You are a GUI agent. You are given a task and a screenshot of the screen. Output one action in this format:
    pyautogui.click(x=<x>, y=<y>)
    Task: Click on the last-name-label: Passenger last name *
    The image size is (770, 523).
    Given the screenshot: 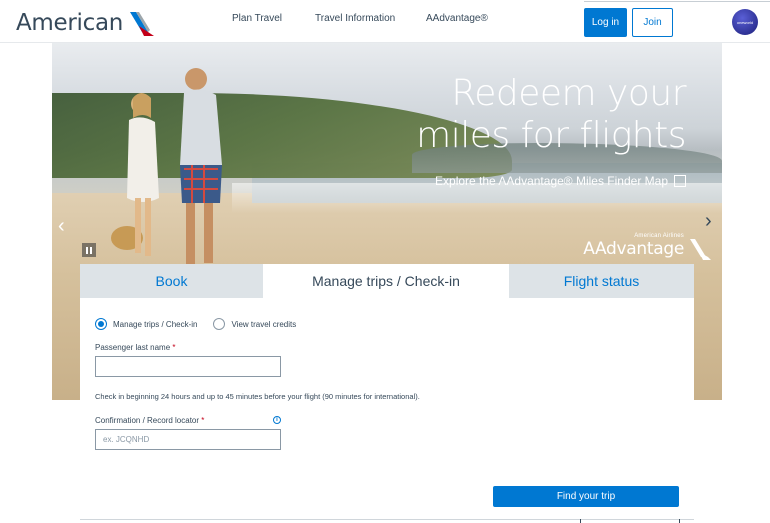 What is the action you would take?
    pyautogui.click(x=135, y=347)
    